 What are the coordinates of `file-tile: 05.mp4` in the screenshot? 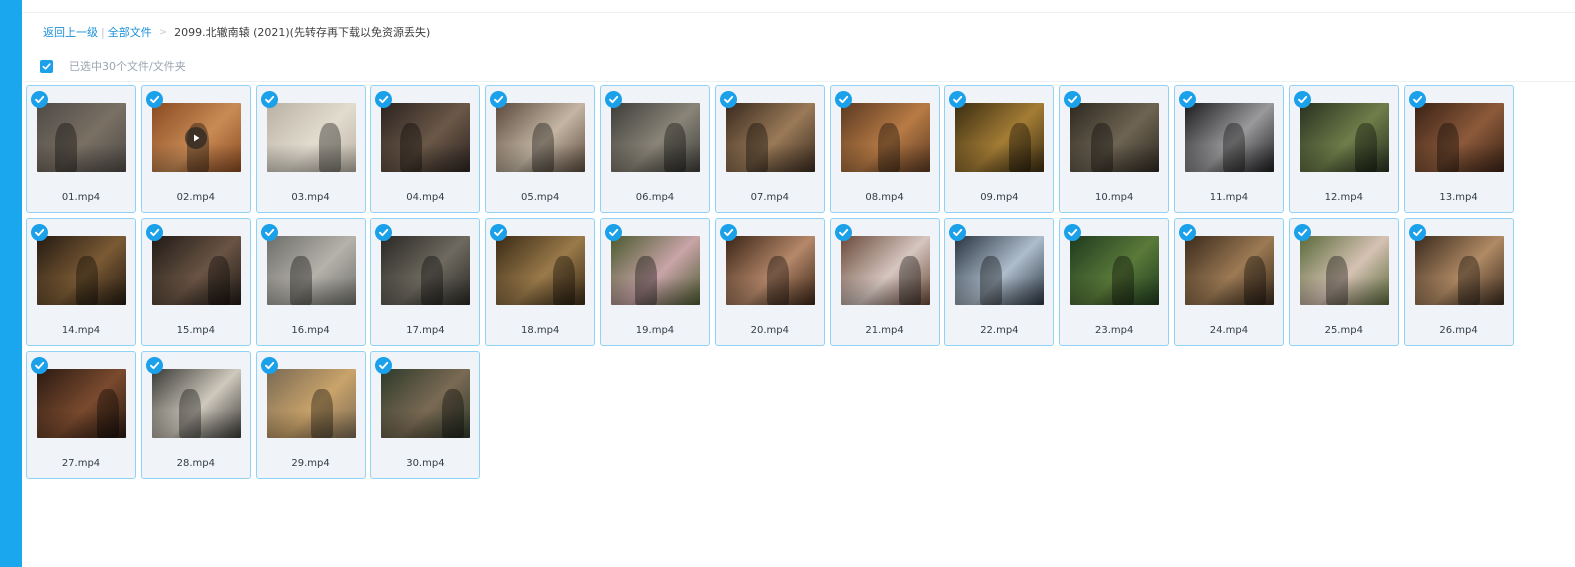 It's located at (540, 149).